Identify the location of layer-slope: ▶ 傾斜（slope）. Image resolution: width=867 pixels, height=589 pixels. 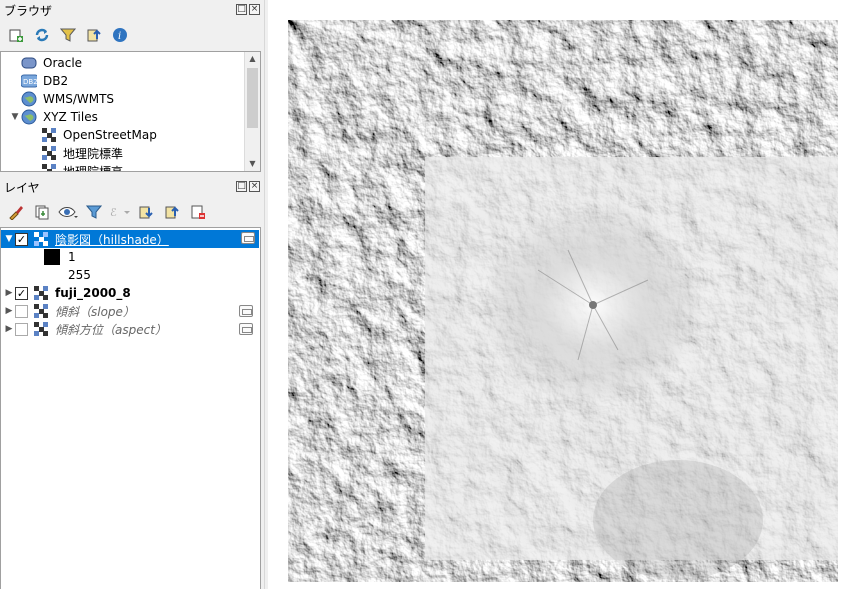
(130, 311).